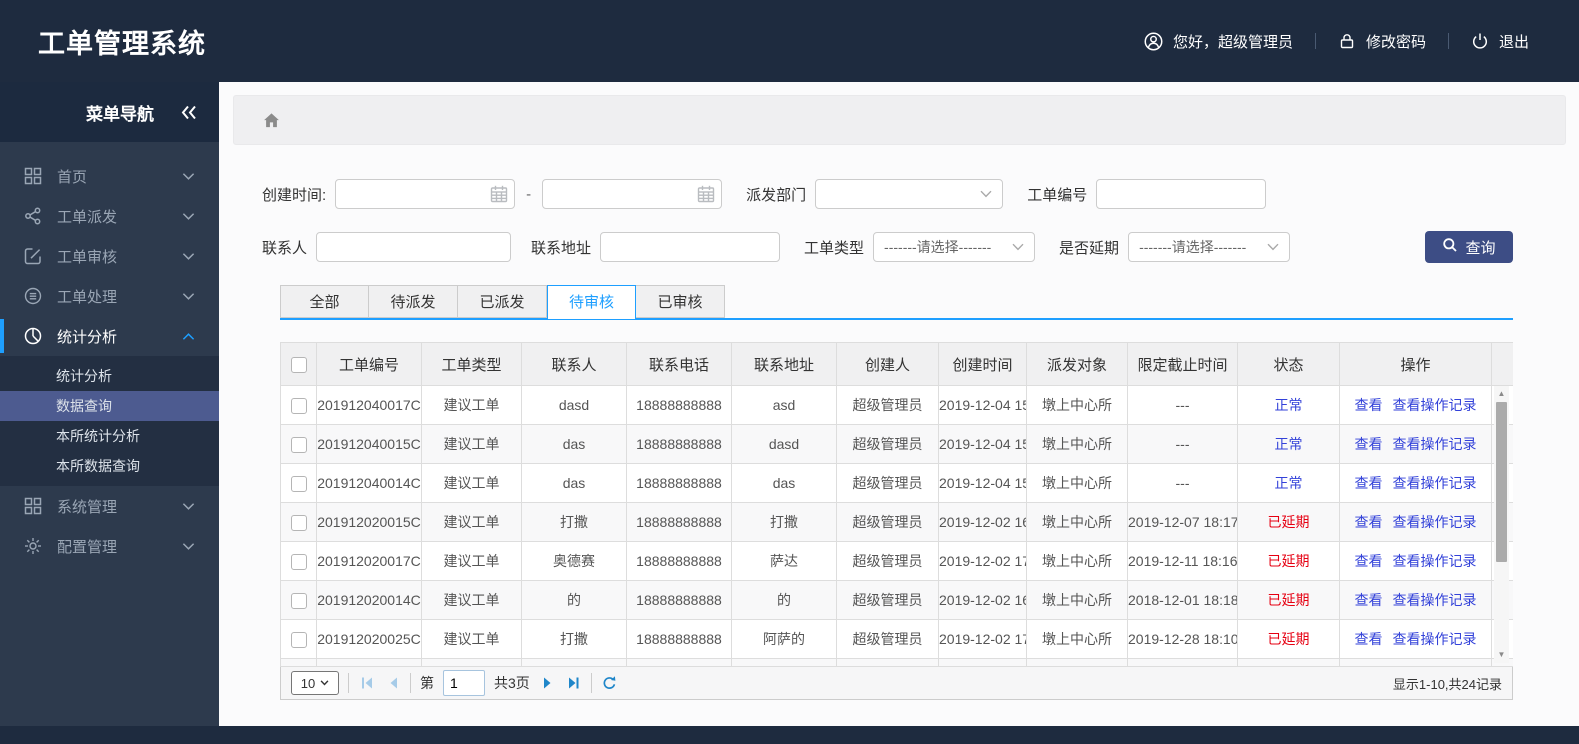  I want to click on divider, so click(591, 683).